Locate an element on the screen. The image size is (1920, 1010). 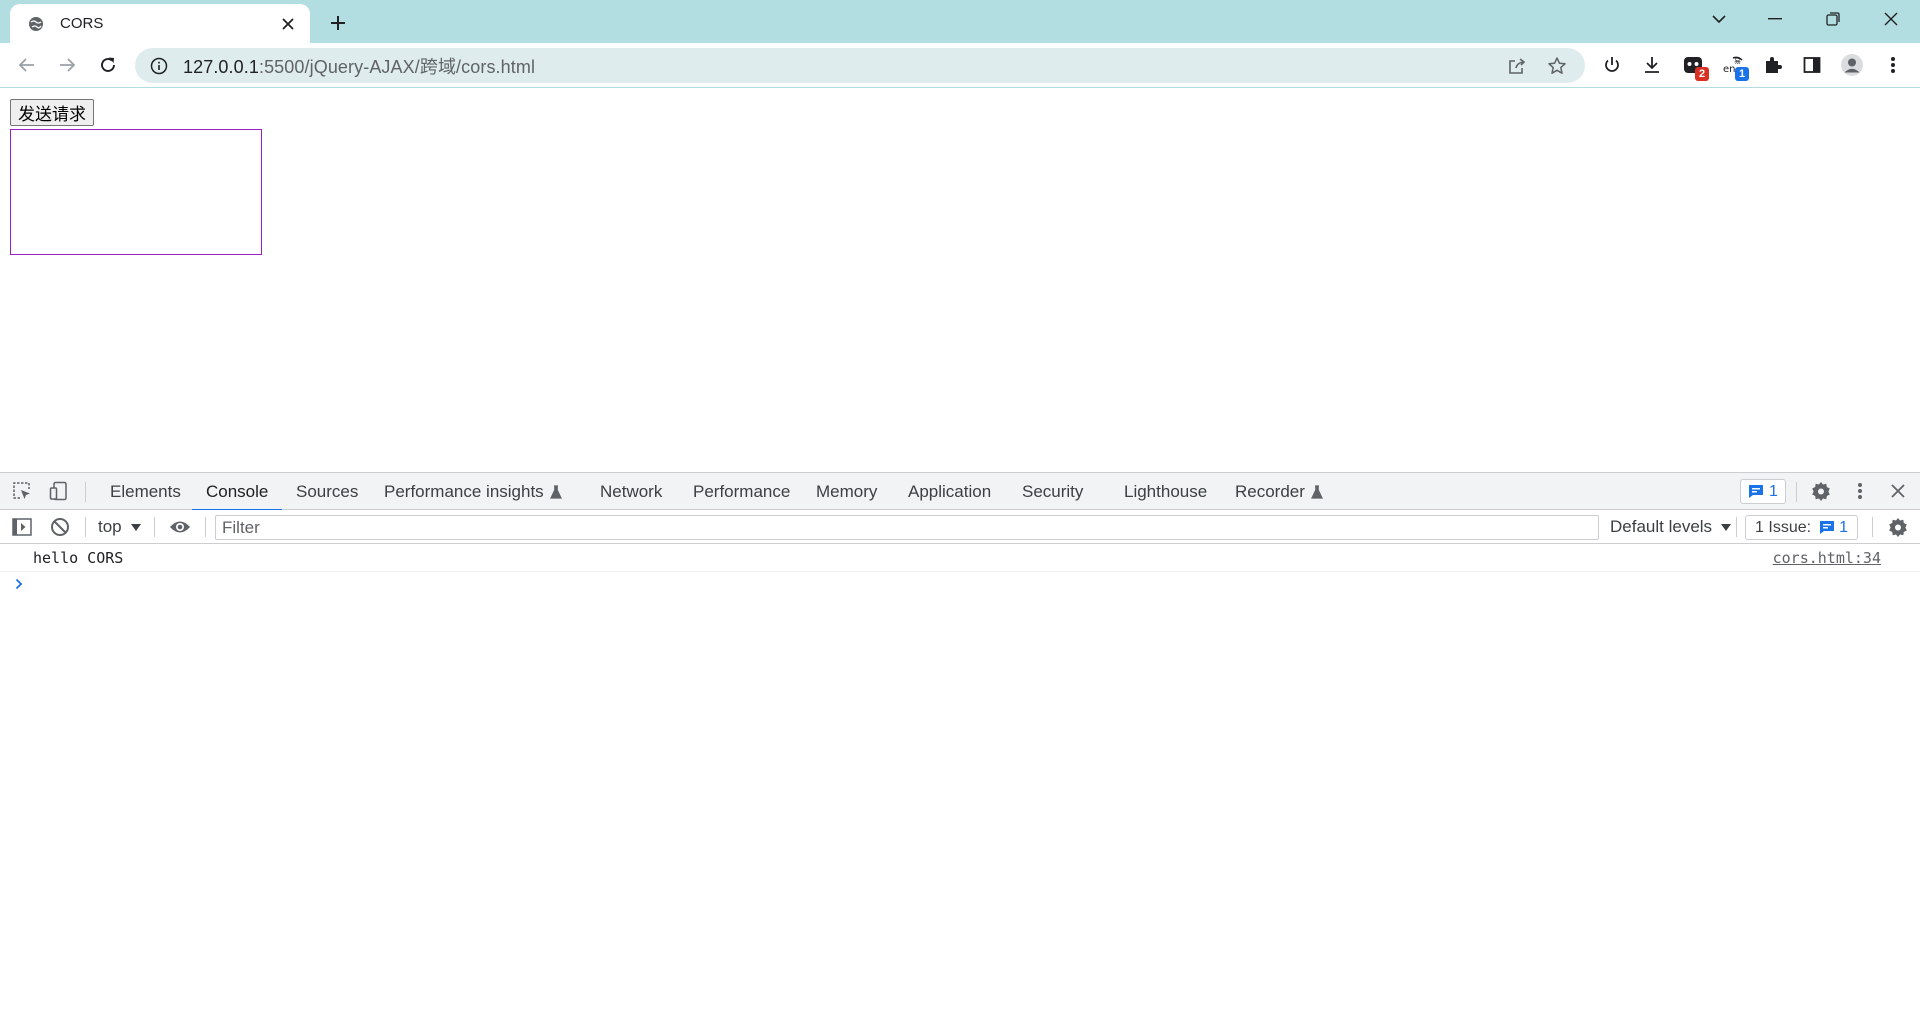
devtools-tab-security: Security is located at coordinates (1052, 491).